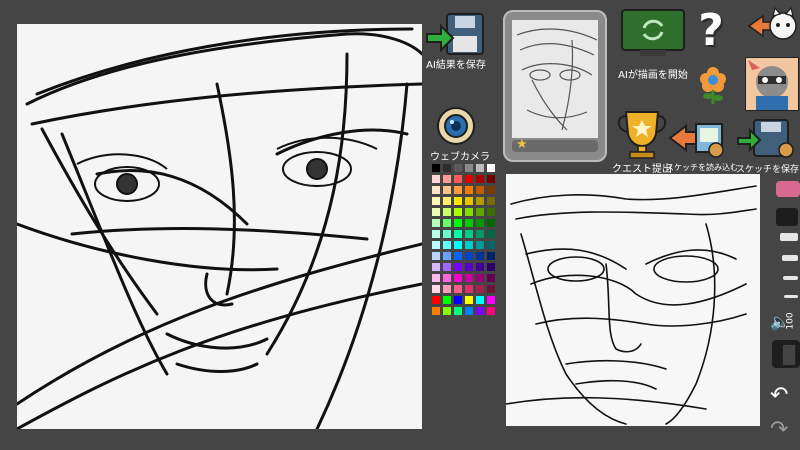  I want to click on brush-size-l-button, so click(789, 237).